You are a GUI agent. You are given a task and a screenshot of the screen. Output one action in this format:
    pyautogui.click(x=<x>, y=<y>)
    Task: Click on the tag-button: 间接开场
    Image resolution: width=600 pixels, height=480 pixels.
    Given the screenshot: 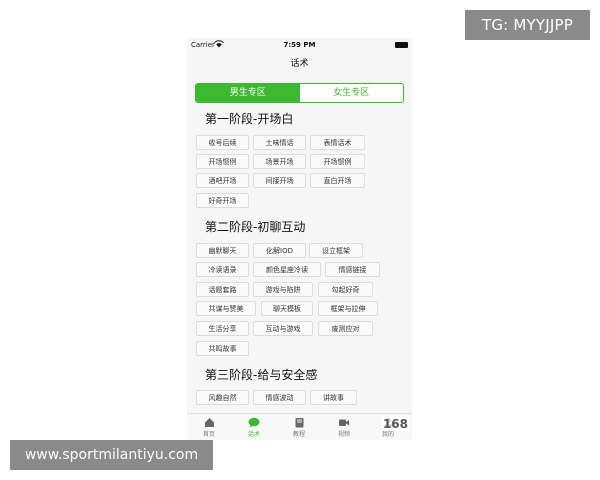 What is the action you would take?
    pyautogui.click(x=279, y=180)
    